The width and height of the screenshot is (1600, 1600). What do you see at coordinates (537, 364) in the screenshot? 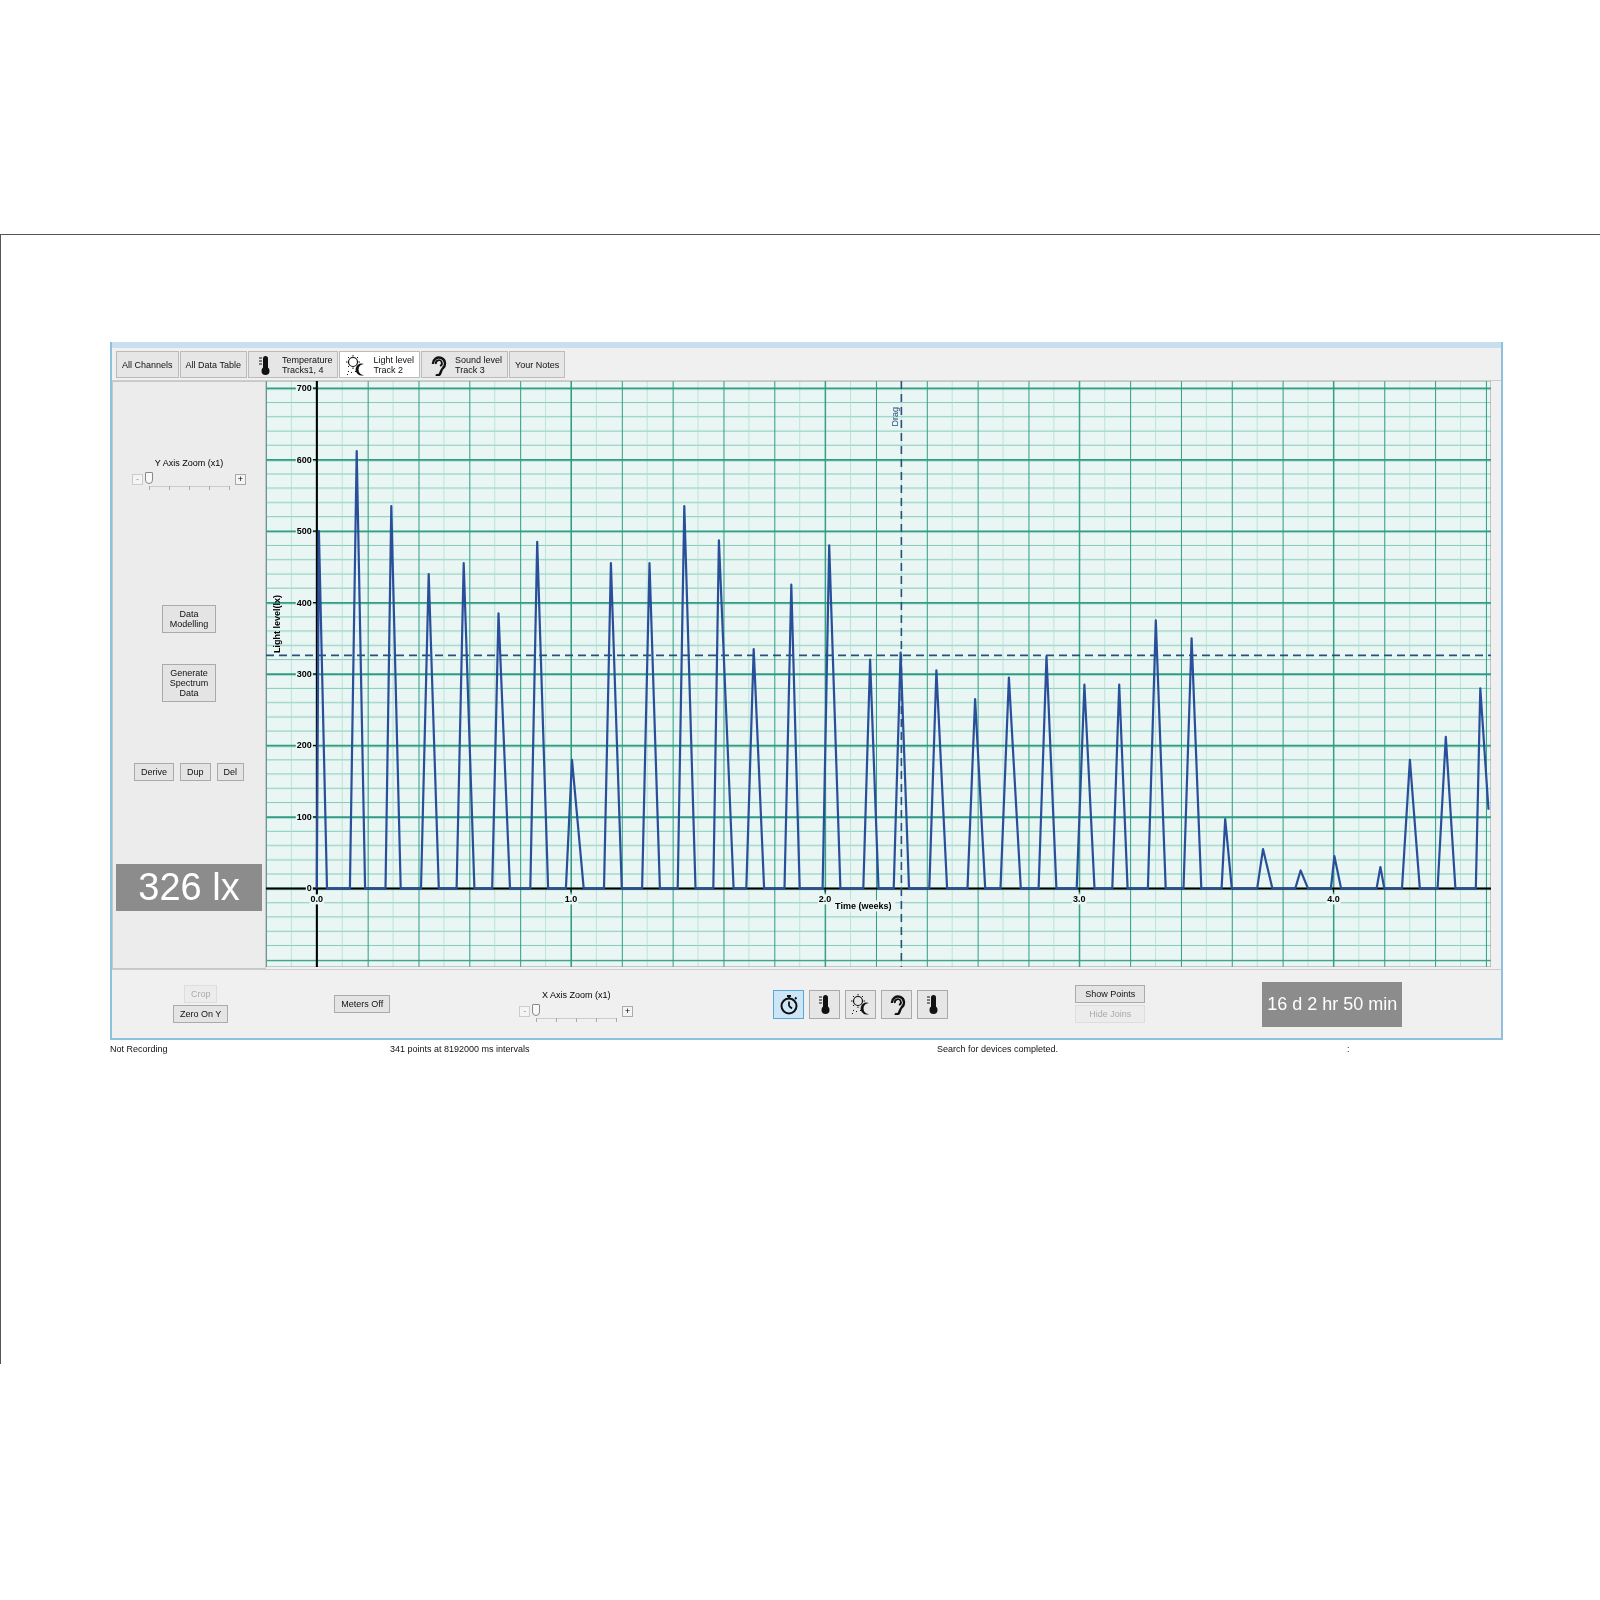
I see `tab: Your Notes` at bounding box center [537, 364].